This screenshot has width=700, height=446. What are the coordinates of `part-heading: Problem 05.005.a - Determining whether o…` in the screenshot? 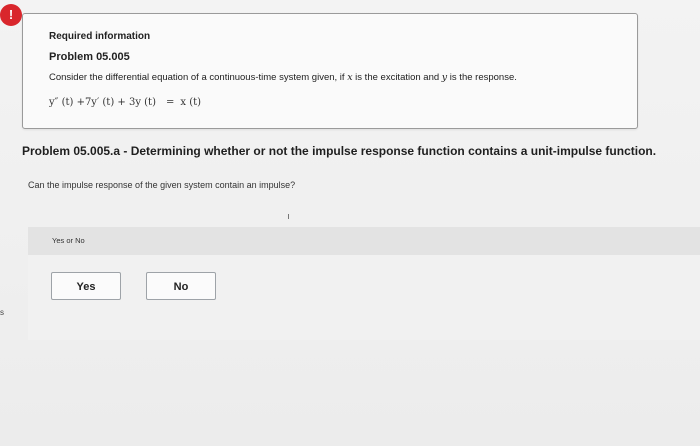 It's located at (339, 151).